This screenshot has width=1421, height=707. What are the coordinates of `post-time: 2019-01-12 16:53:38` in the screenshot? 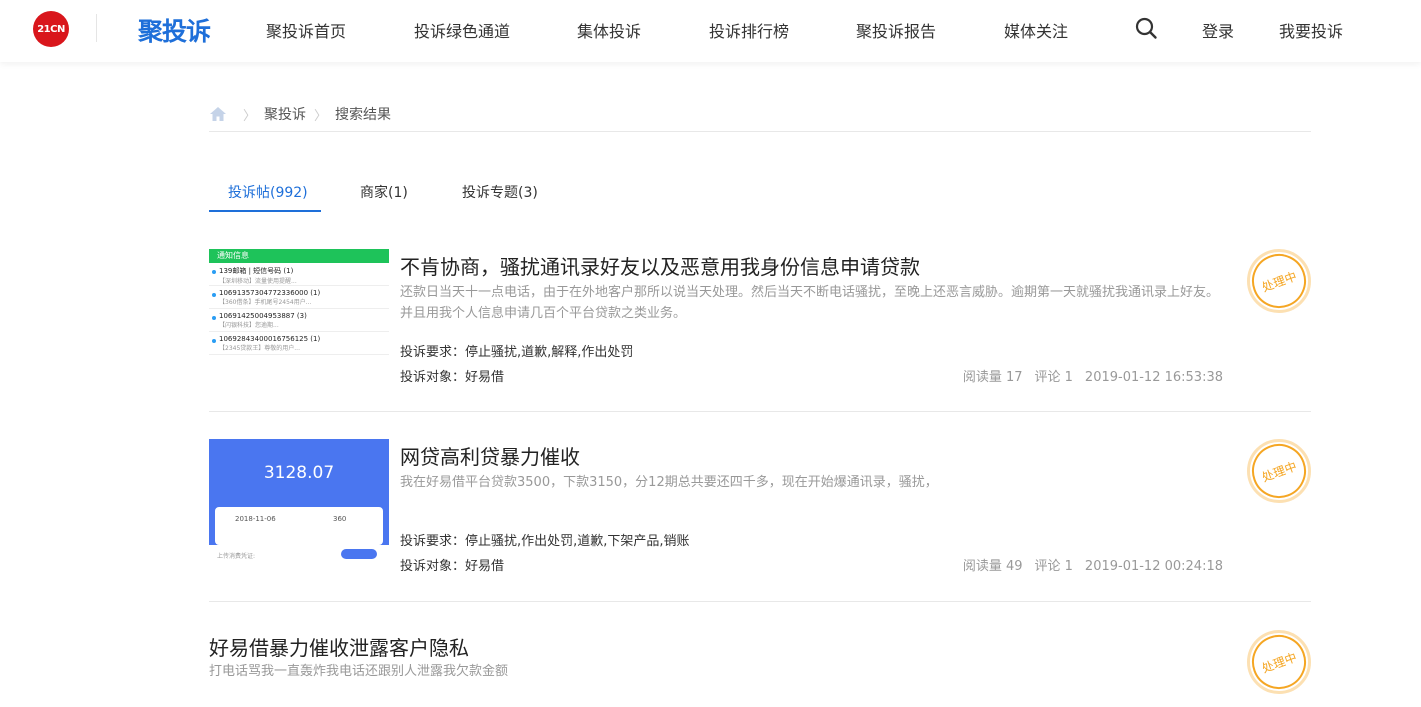 It's located at (1153, 377).